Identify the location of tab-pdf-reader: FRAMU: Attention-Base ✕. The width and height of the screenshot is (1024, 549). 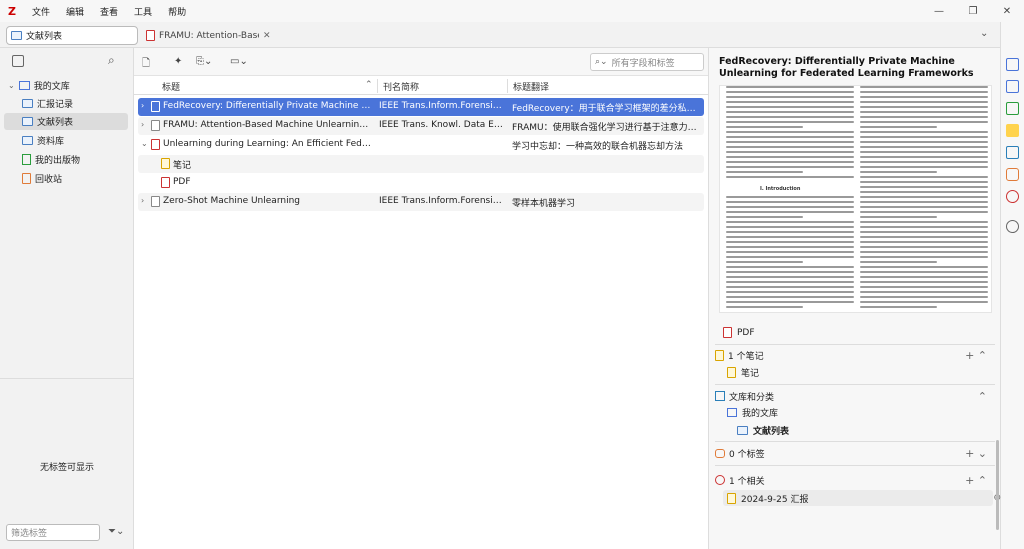
(209, 35).